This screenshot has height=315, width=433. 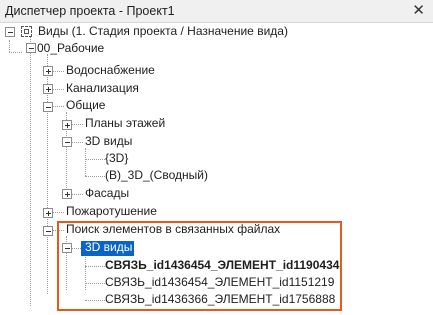 What do you see at coordinates (85, 105) in the screenshot?
I see `tree-item-general: Общие` at bounding box center [85, 105].